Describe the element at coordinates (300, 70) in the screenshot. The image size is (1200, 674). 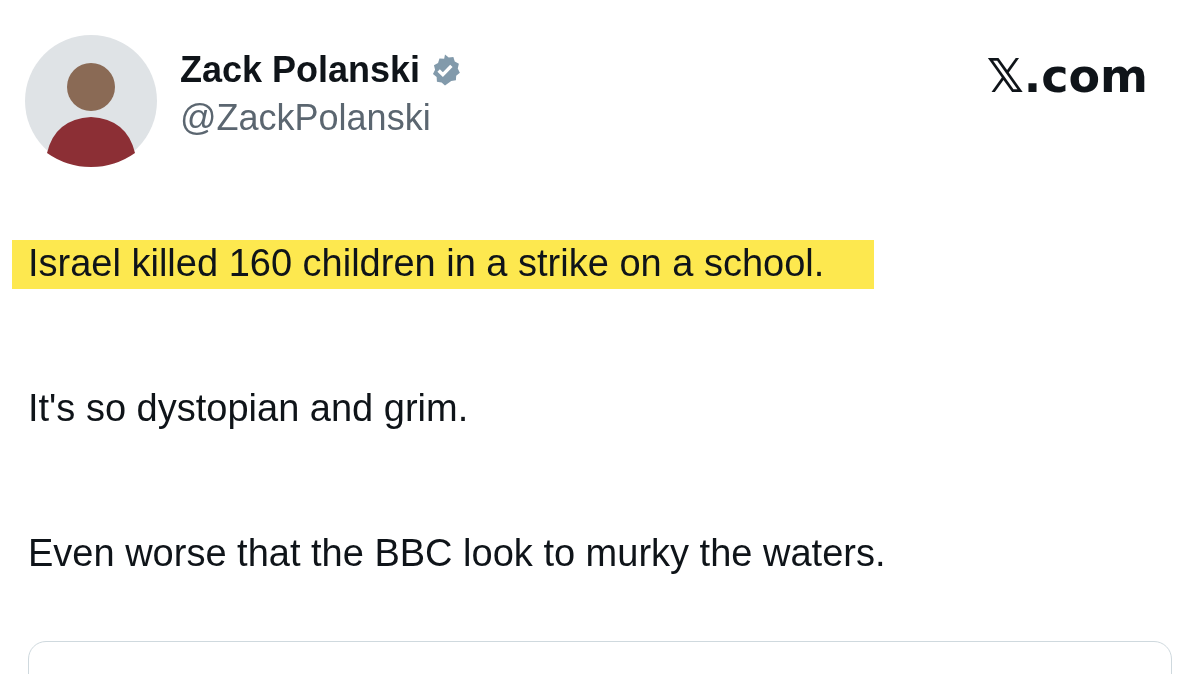
I see `author-name: Zack Polanski` at that location.